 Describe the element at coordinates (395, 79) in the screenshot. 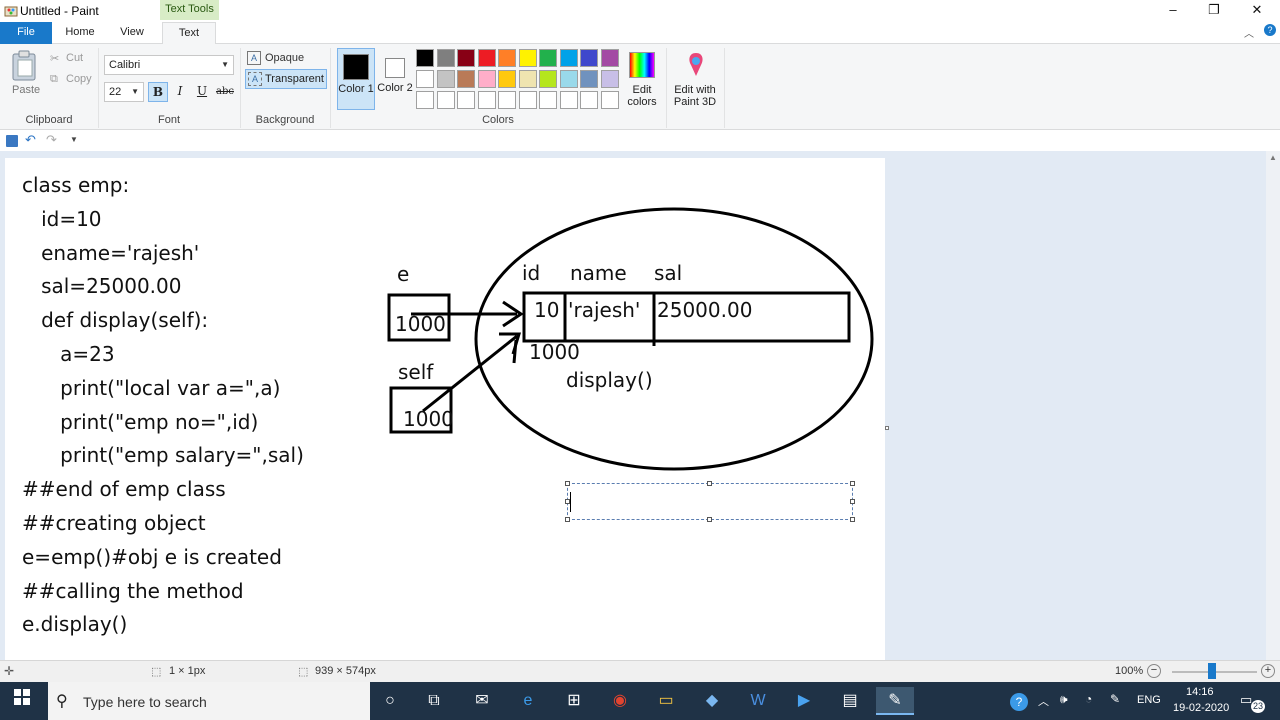

I see `color2-button: Color 2` at that location.